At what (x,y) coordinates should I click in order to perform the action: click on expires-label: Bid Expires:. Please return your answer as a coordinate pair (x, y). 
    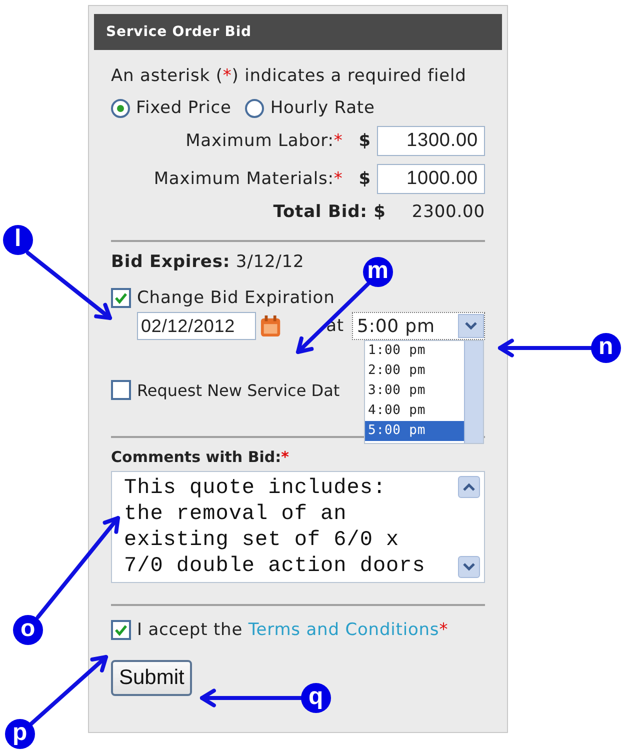
    Looking at the image, I should click on (170, 262).